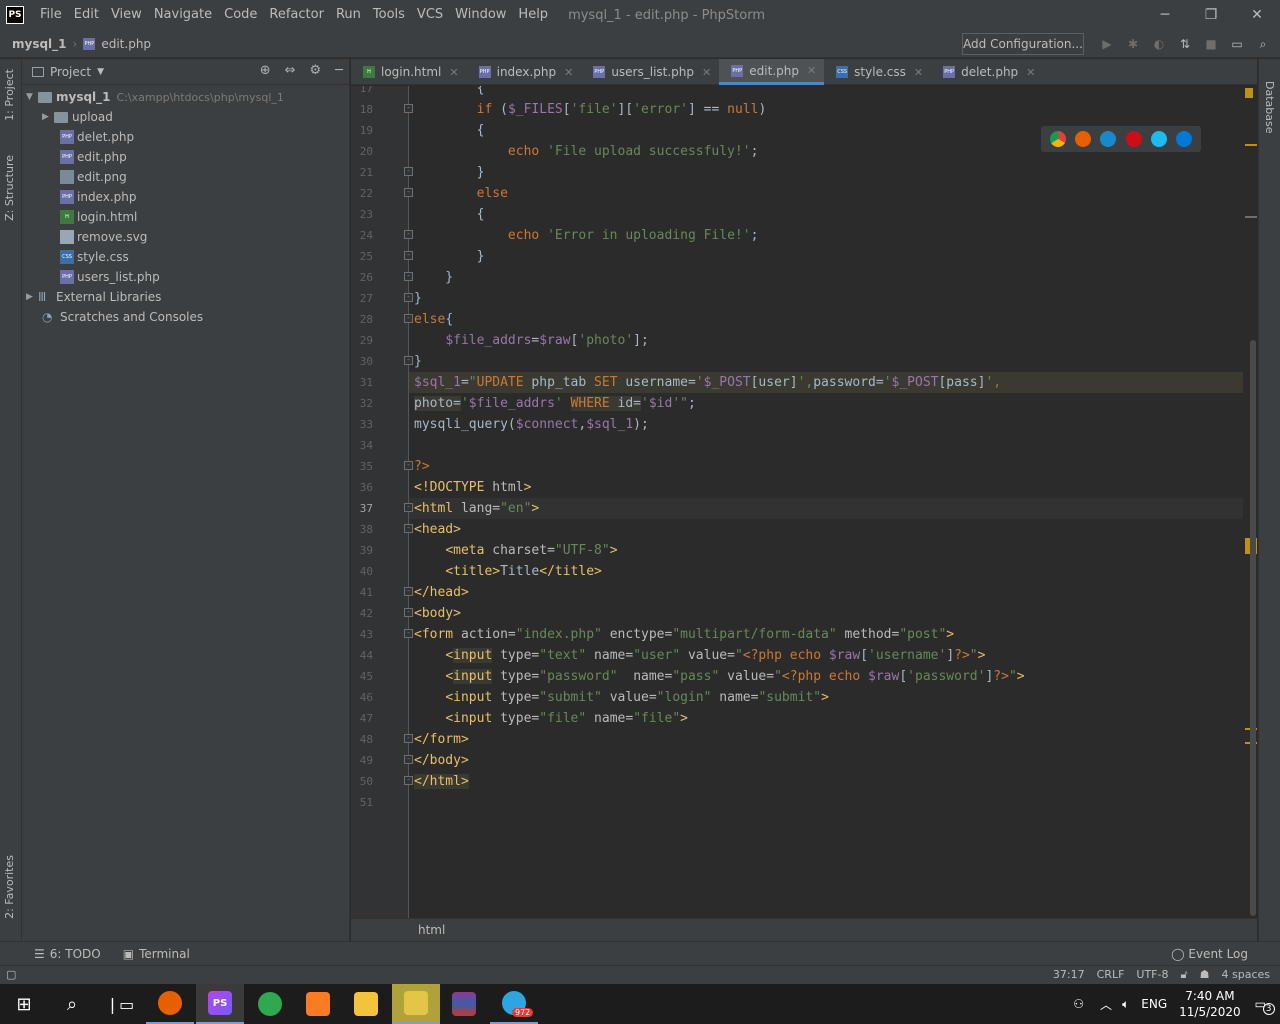  I want to click on debug-icon: ✱, so click(1133, 44).